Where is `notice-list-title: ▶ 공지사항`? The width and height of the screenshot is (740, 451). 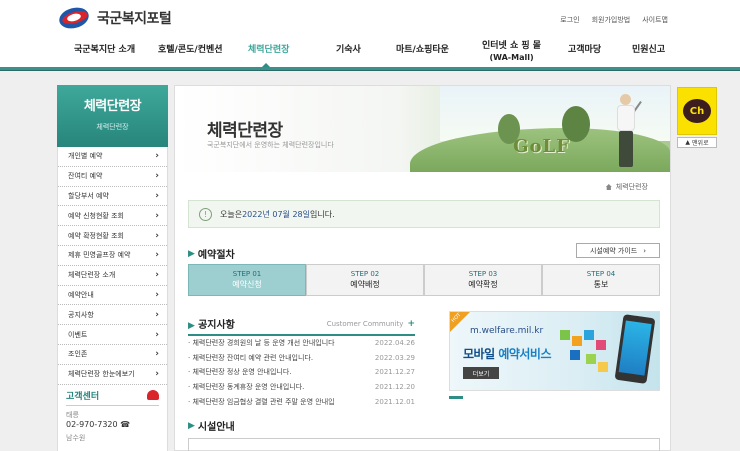
notice-list-title: ▶ 공지사항 is located at coordinates (211, 325).